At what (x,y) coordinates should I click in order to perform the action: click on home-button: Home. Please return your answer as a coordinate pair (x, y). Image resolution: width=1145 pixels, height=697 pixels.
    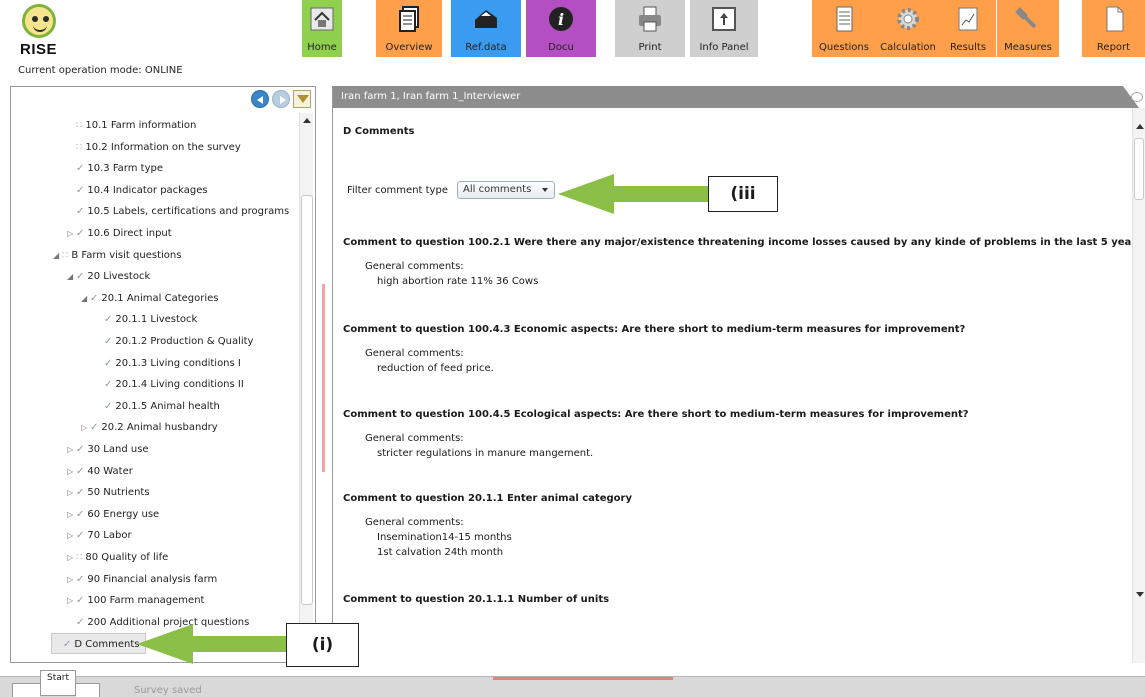
    Looking at the image, I should click on (322, 28).